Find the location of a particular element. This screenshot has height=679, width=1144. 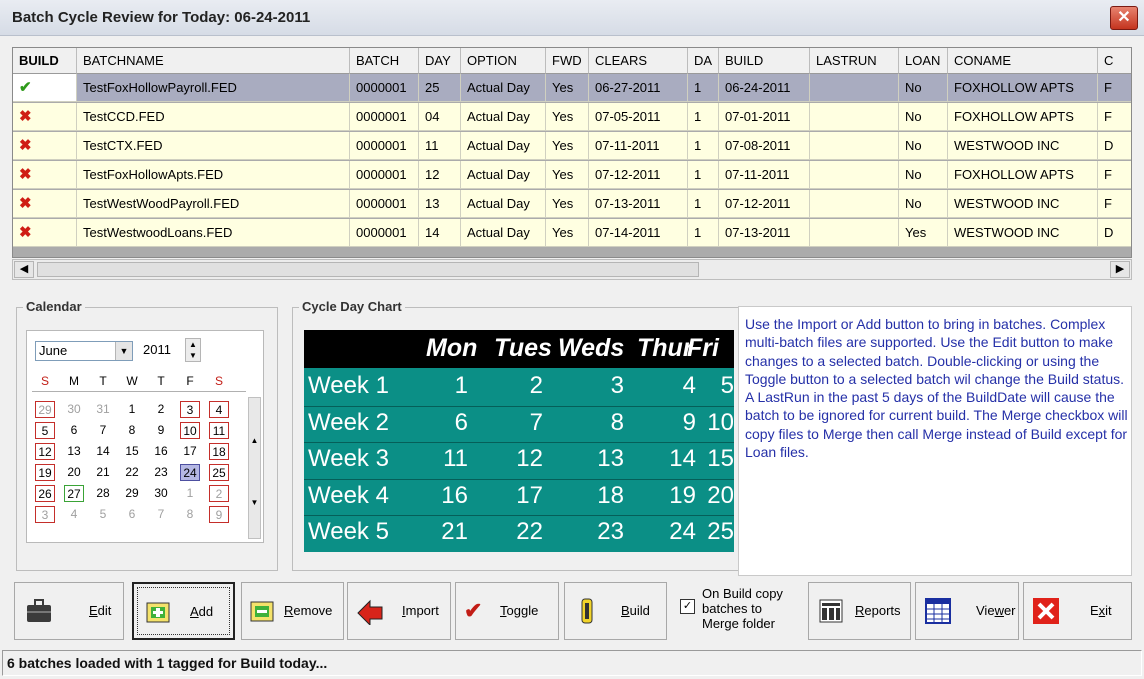

add-button: Add is located at coordinates (183, 611).